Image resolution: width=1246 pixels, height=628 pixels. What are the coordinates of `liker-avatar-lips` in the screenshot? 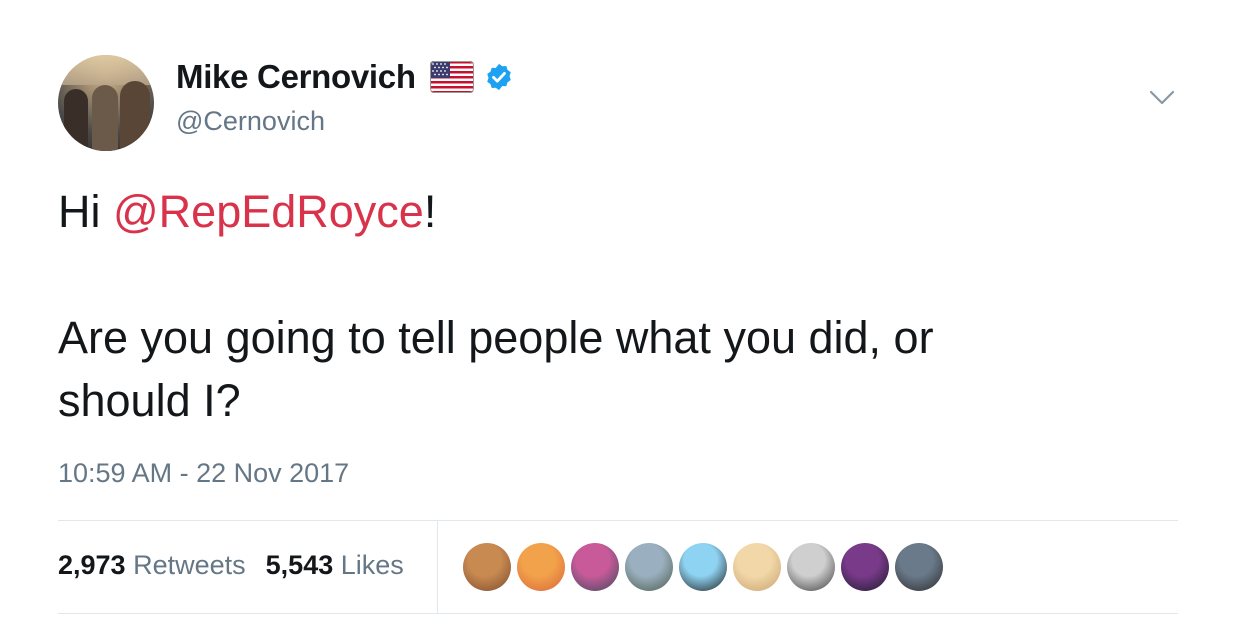 It's located at (865, 567).